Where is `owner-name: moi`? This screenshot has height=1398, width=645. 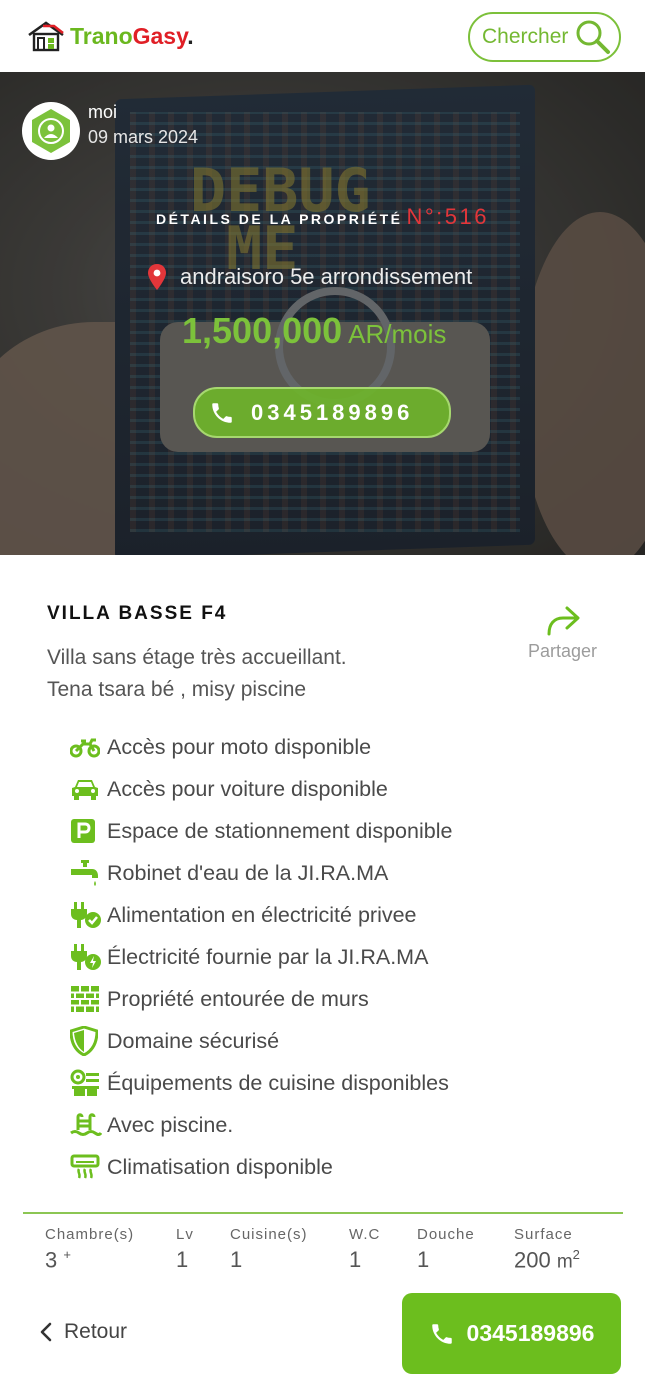 owner-name: moi is located at coordinates (103, 112).